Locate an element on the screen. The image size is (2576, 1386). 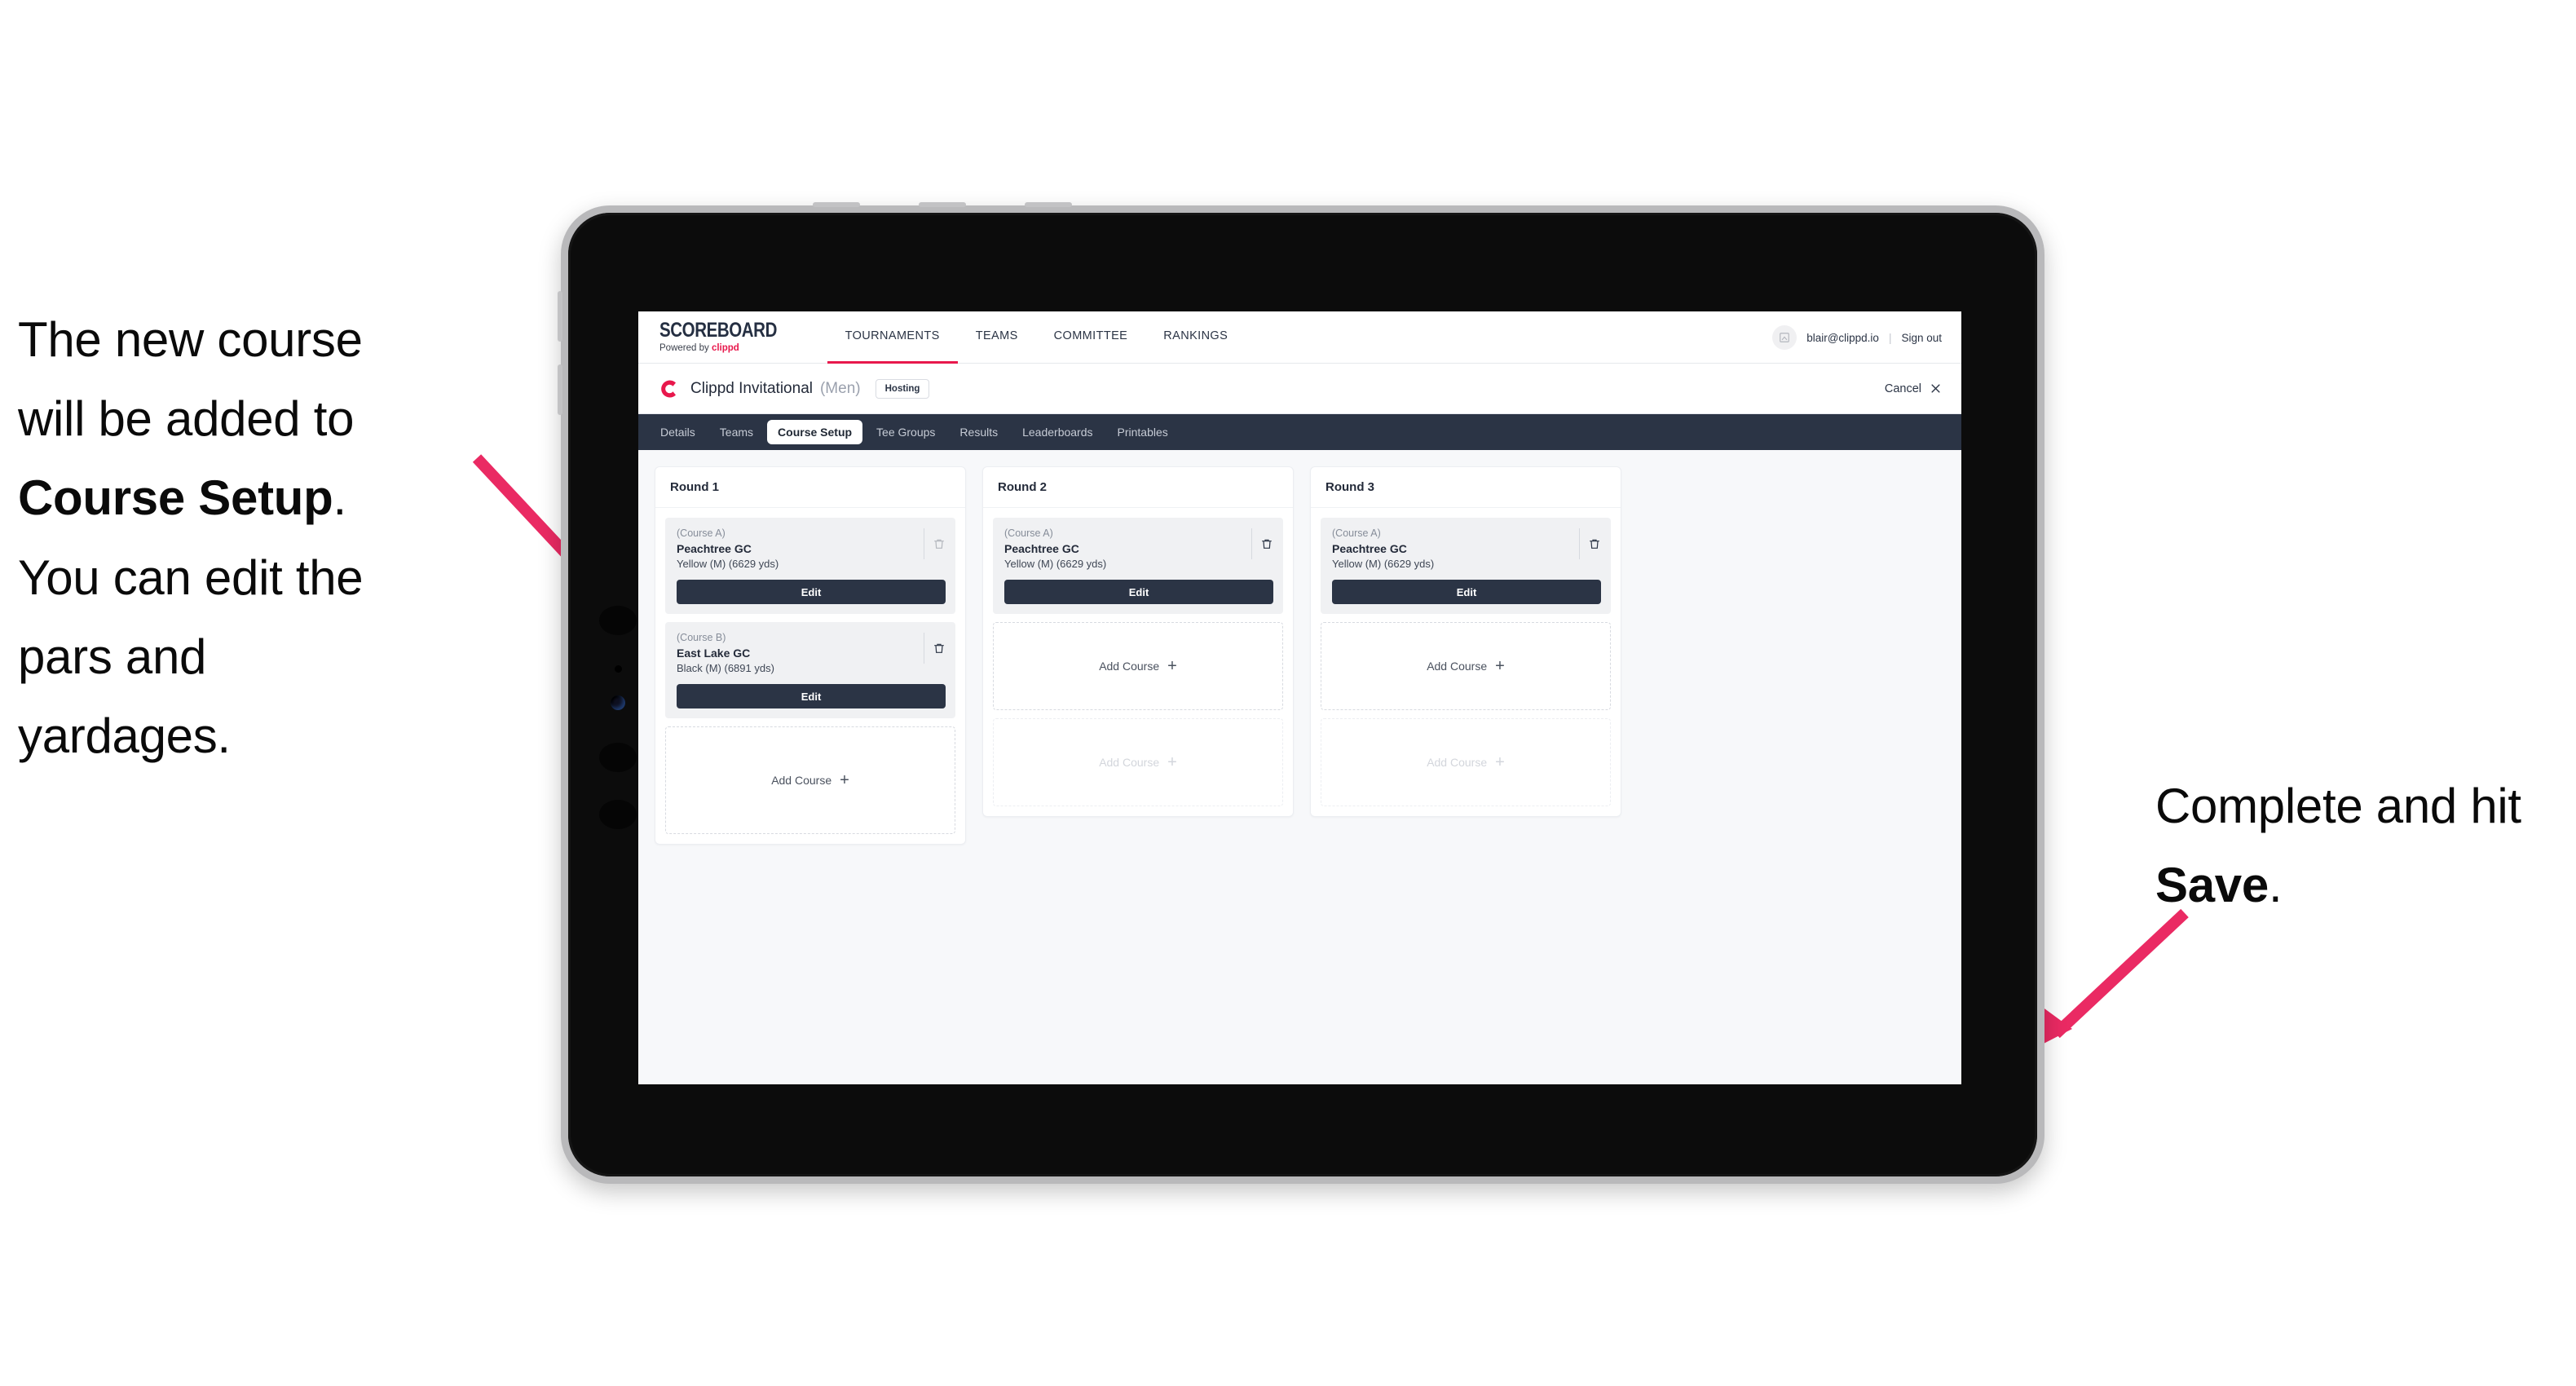
volume-up-button is located at coordinates (560, 316).